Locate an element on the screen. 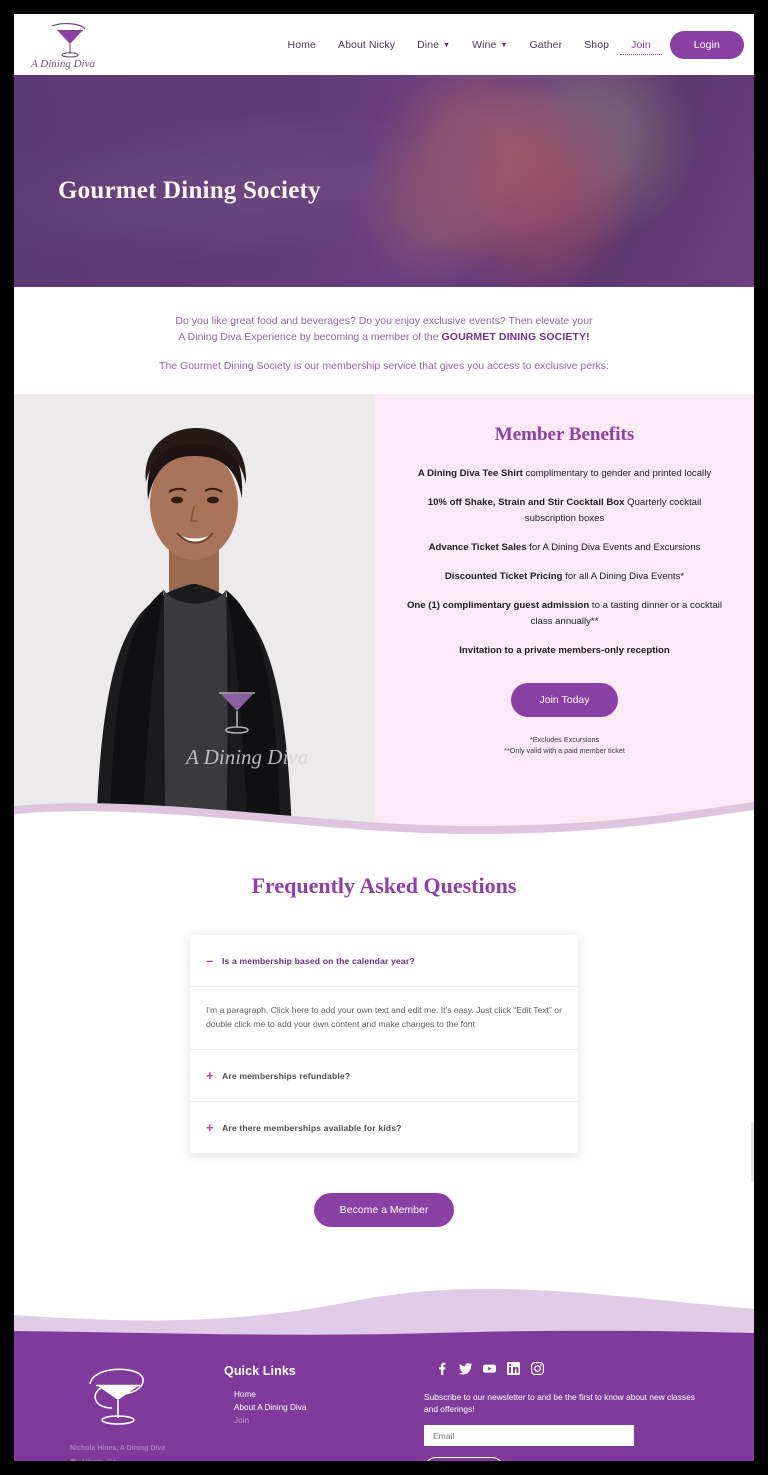 This screenshot has width=768, height=1475. spacer is located at coordinates (384, 1251).